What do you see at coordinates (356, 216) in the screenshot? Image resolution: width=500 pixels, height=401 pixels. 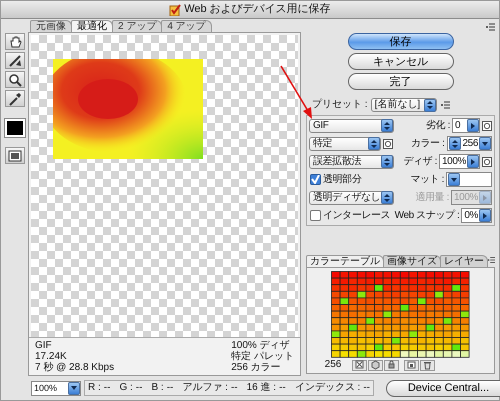 I see `checkbox-label: インターレース` at bounding box center [356, 216].